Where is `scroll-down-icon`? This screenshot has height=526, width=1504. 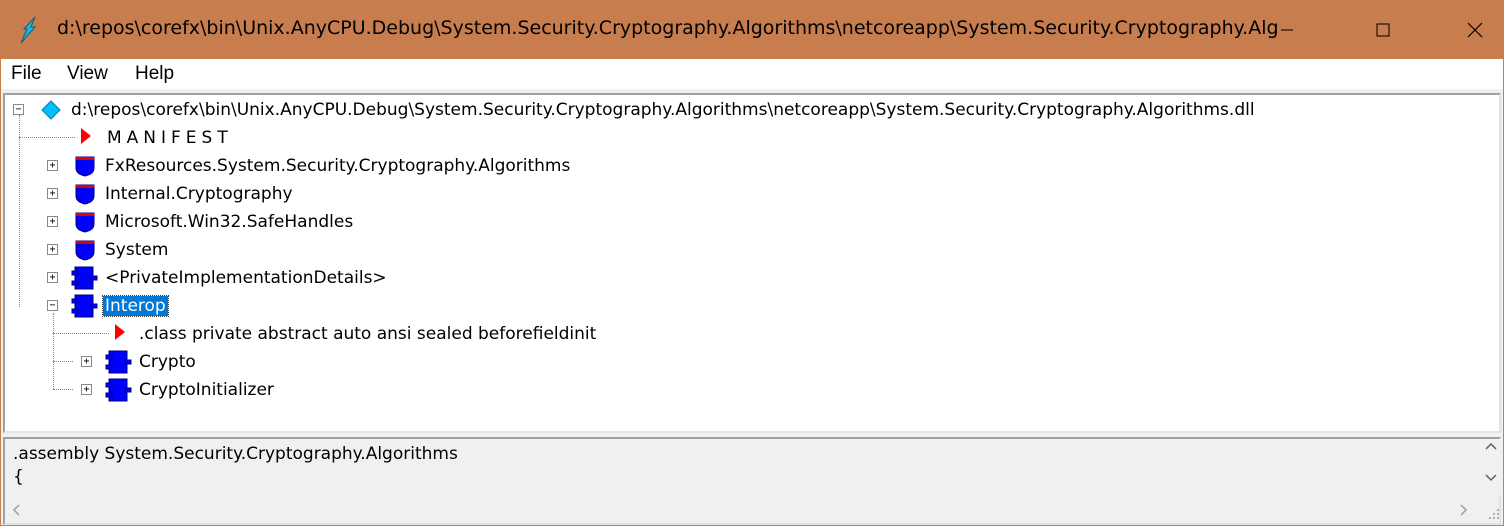 scroll-down-icon is located at coordinates (1491, 479).